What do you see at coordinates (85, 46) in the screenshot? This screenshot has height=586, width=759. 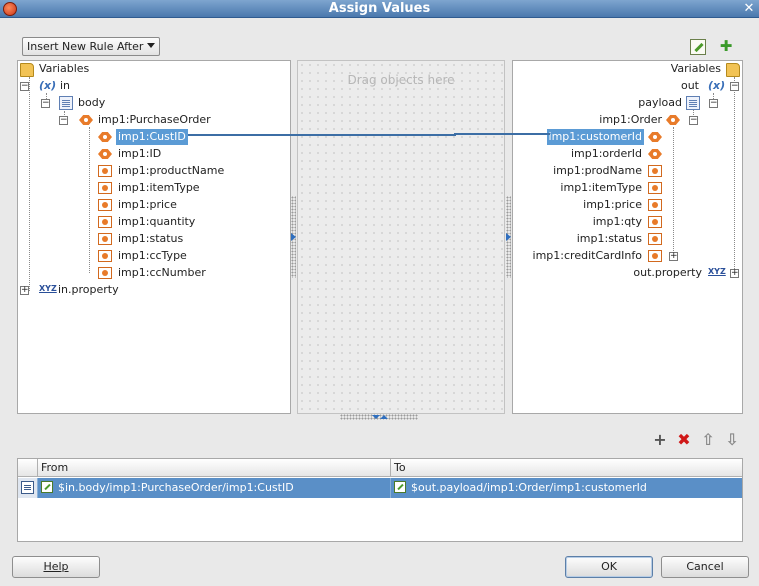 I see `insert-mode-value: Insert New Rule After` at bounding box center [85, 46].